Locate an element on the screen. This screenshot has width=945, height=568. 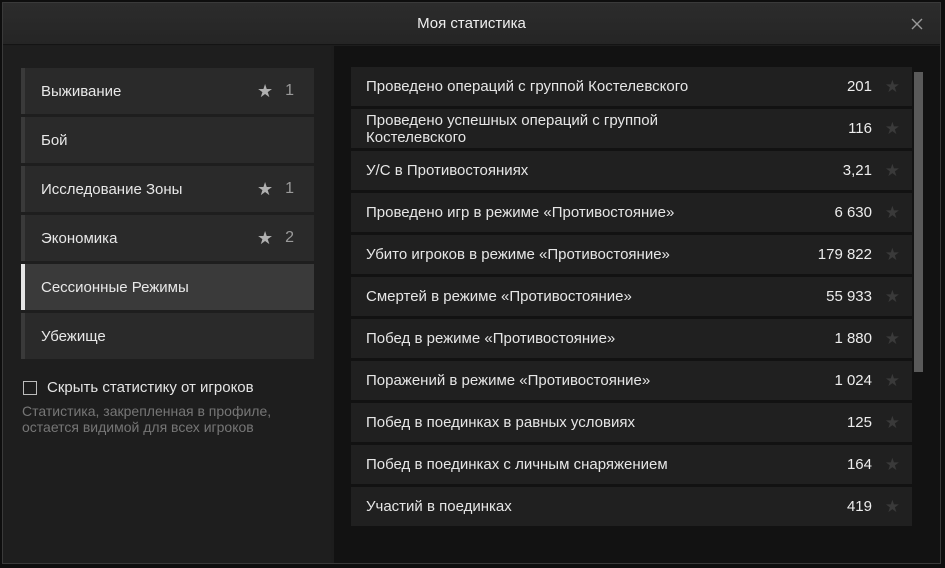
close-icon is located at coordinates (917, 24).